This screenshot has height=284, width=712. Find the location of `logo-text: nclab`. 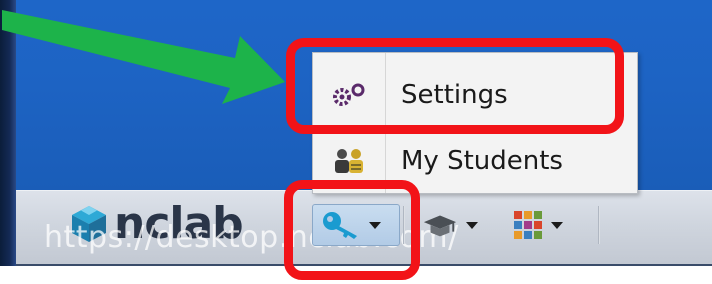

logo-text: nclab is located at coordinates (179, 223).